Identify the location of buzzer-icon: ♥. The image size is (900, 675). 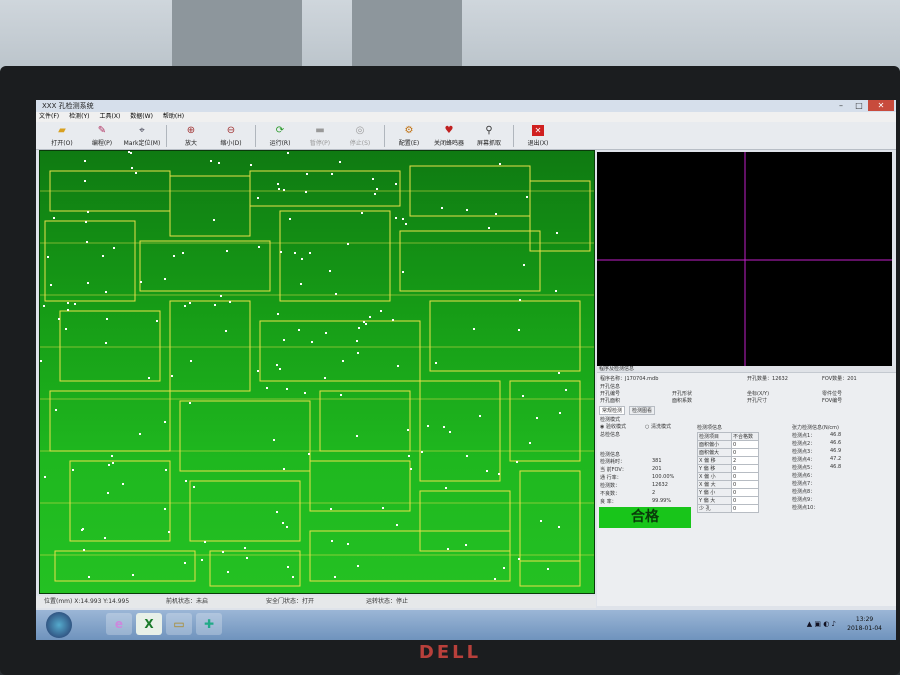
(449, 130).